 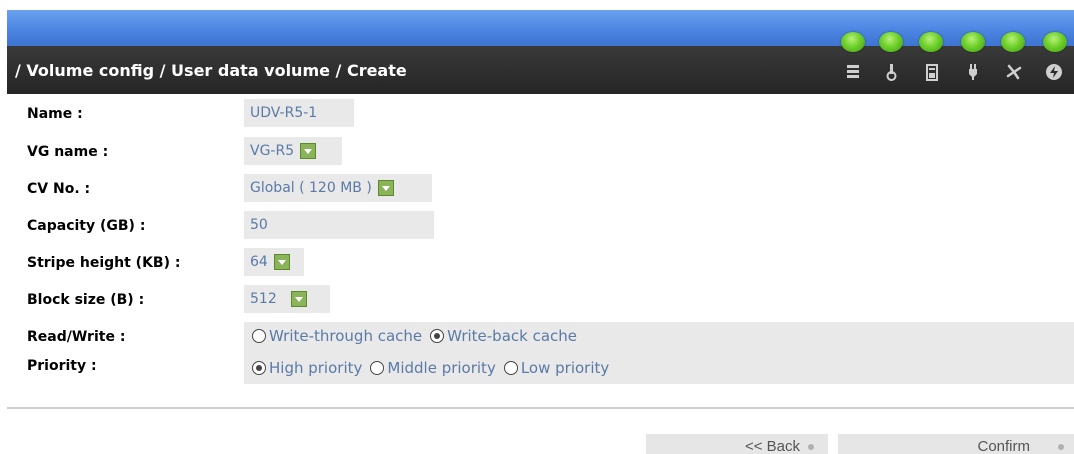 What do you see at coordinates (259, 262) in the screenshot?
I see `stripe-height-value: 64` at bounding box center [259, 262].